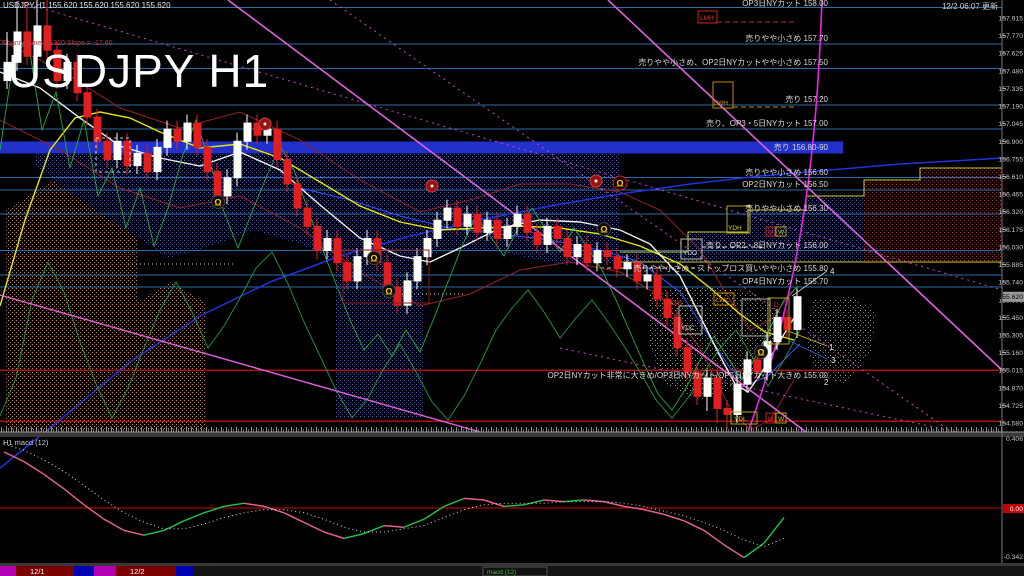 This screenshot has width=1024, height=576. I want to click on price-tick-label: 154.725, so click(1010, 406).